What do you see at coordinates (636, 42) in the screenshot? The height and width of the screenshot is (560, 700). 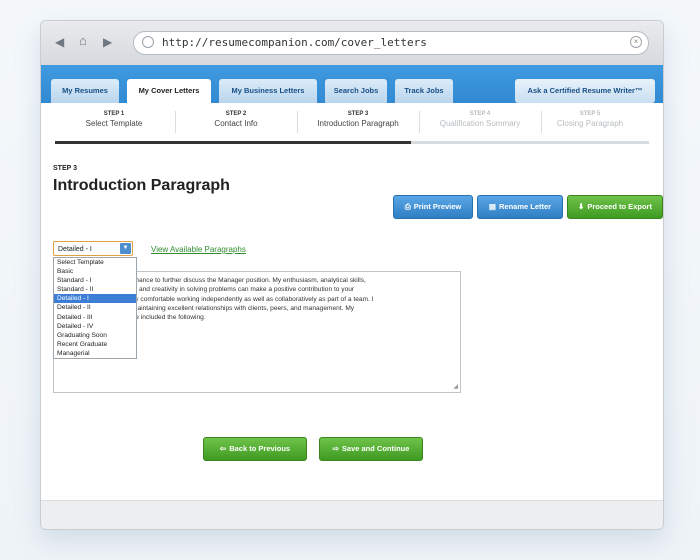 I see `clear-x-icon: ×` at bounding box center [636, 42].